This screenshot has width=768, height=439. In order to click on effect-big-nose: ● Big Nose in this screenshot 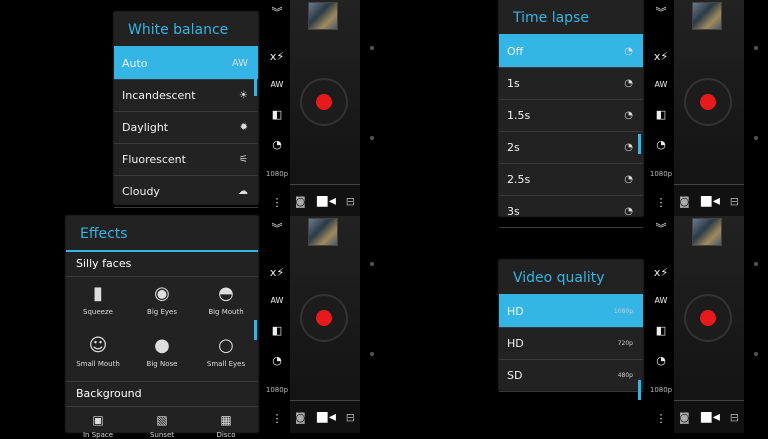, I will do `click(162, 355)`.